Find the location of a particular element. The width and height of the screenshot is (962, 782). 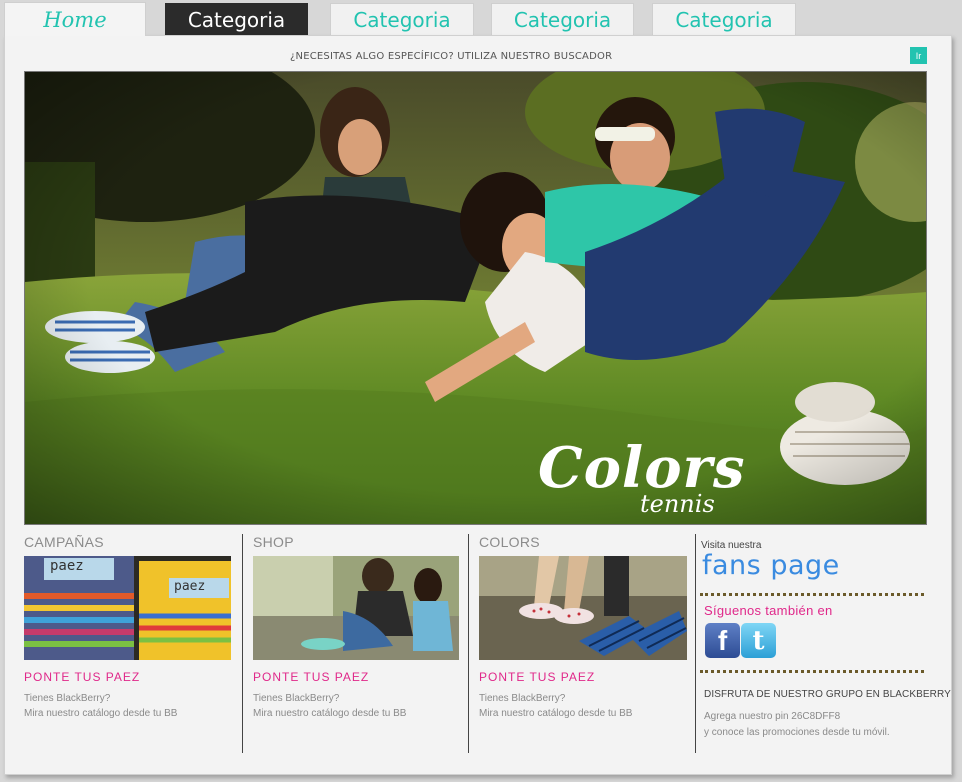

blackberry-title: DISFRUTA DE NUESTRO GRUPO EN BLACKBERRY is located at coordinates (827, 694).